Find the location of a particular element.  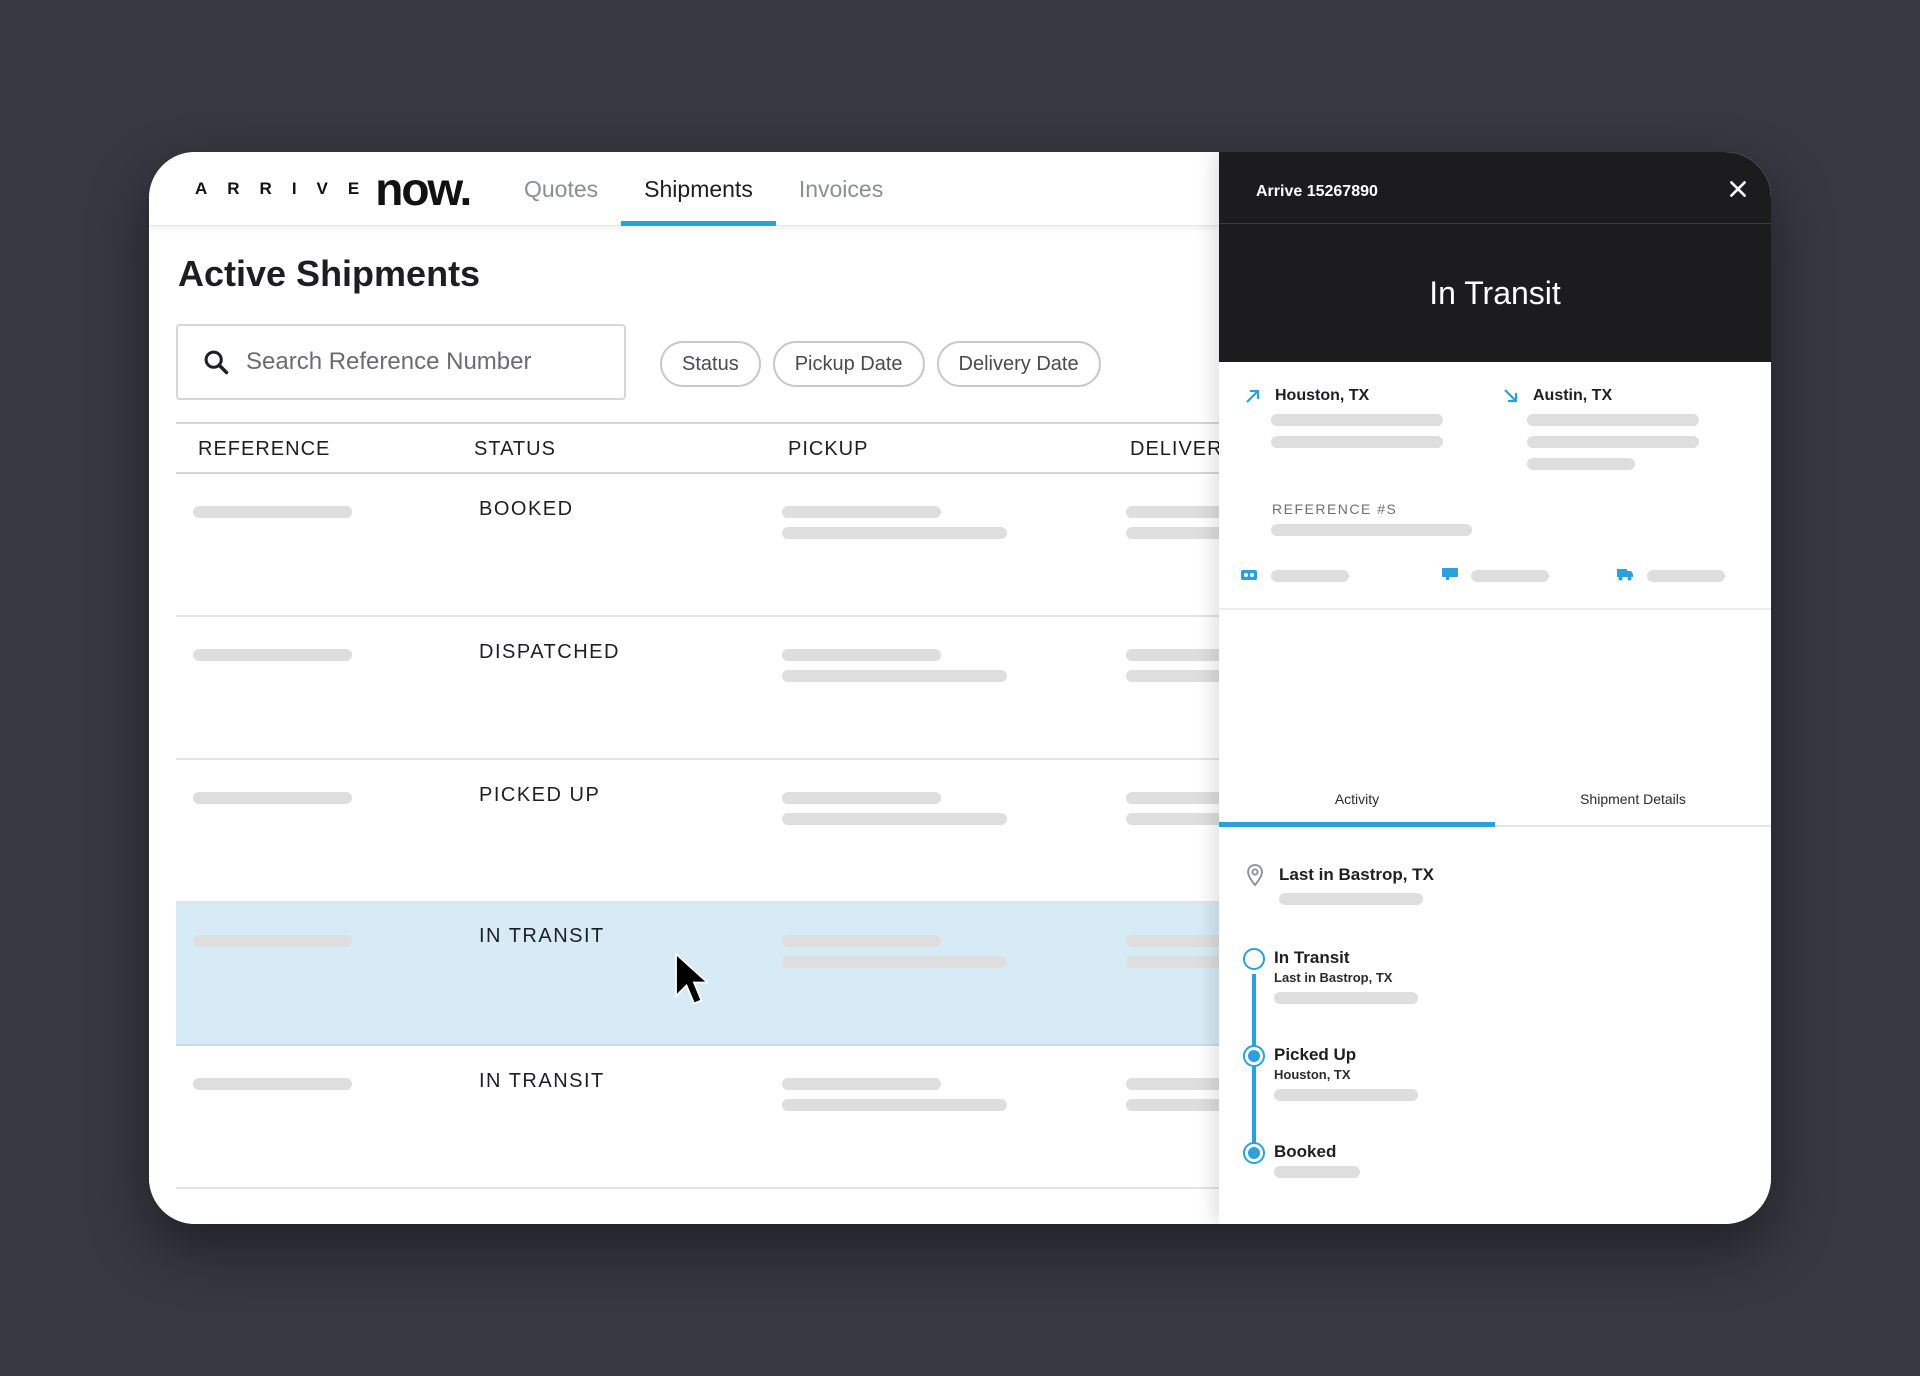

table-row: IN TRANSIT is located at coordinates (701, 1117).